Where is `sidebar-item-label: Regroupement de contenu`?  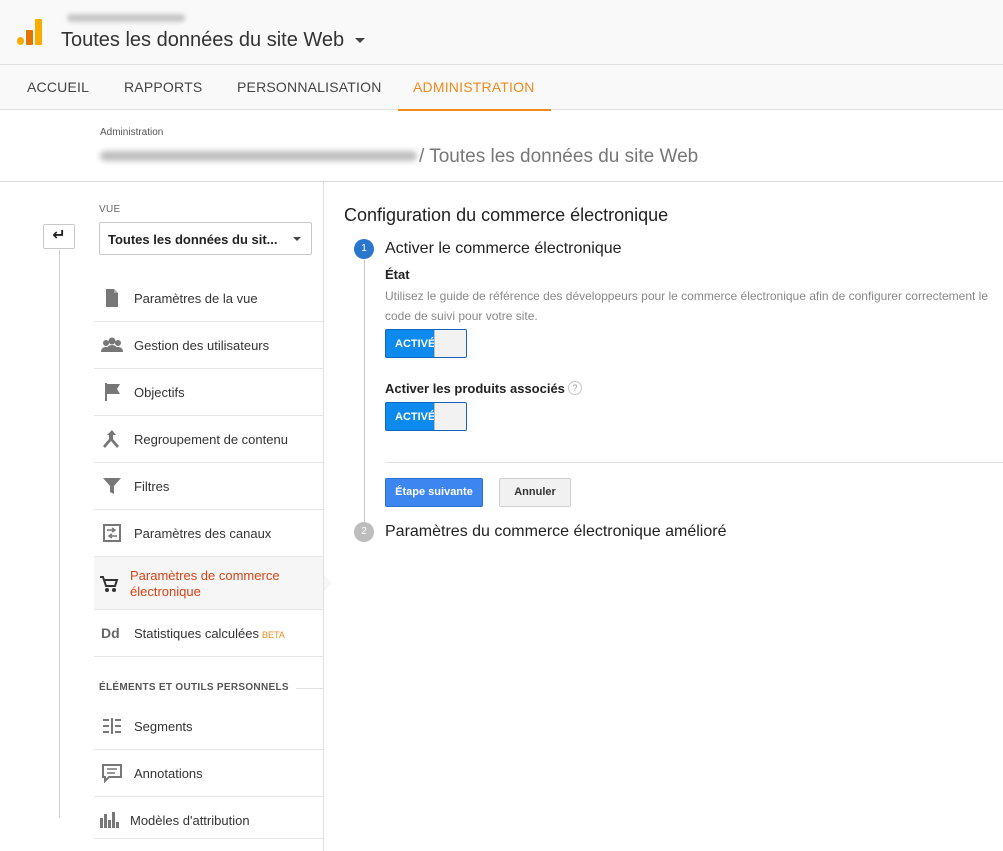 sidebar-item-label: Regroupement de contenu is located at coordinates (211, 439).